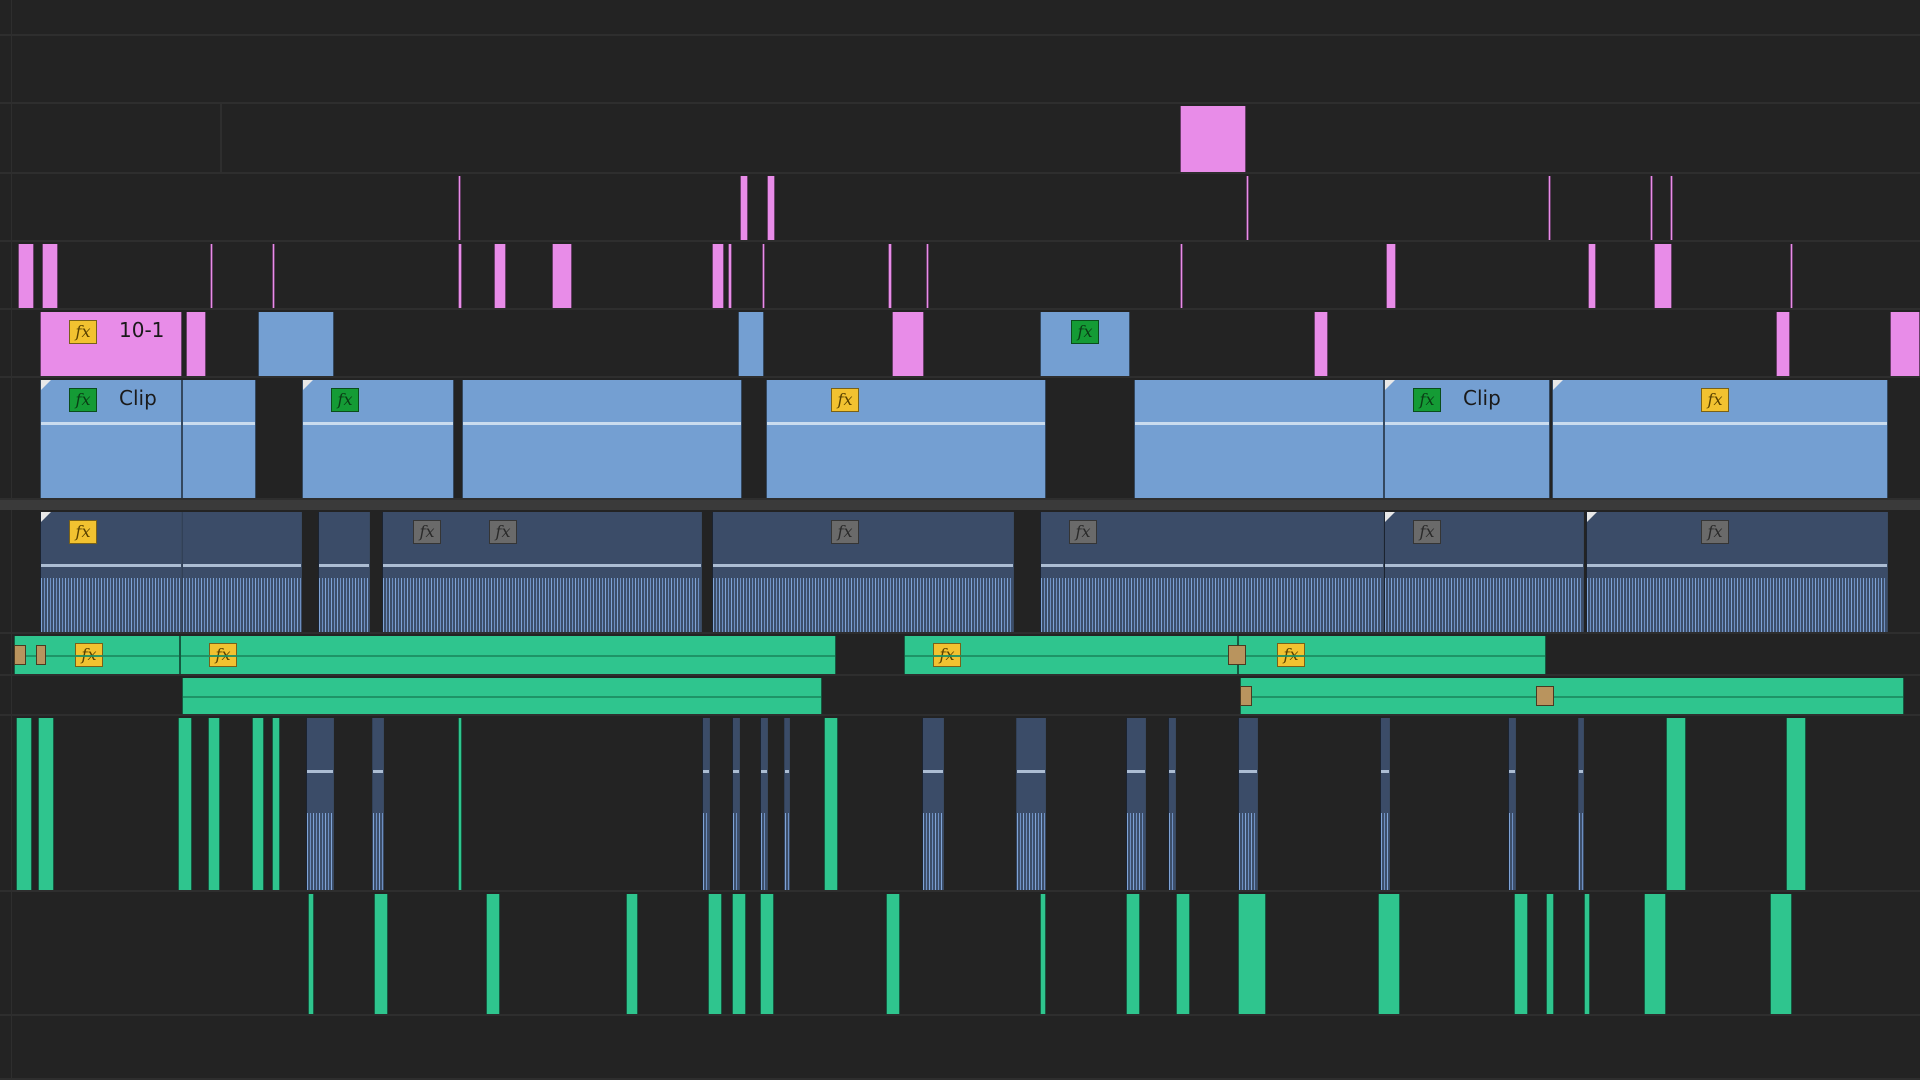 The image size is (1920, 1080). Describe the element at coordinates (960, 139) in the screenshot. I see `track-v10` at that location.